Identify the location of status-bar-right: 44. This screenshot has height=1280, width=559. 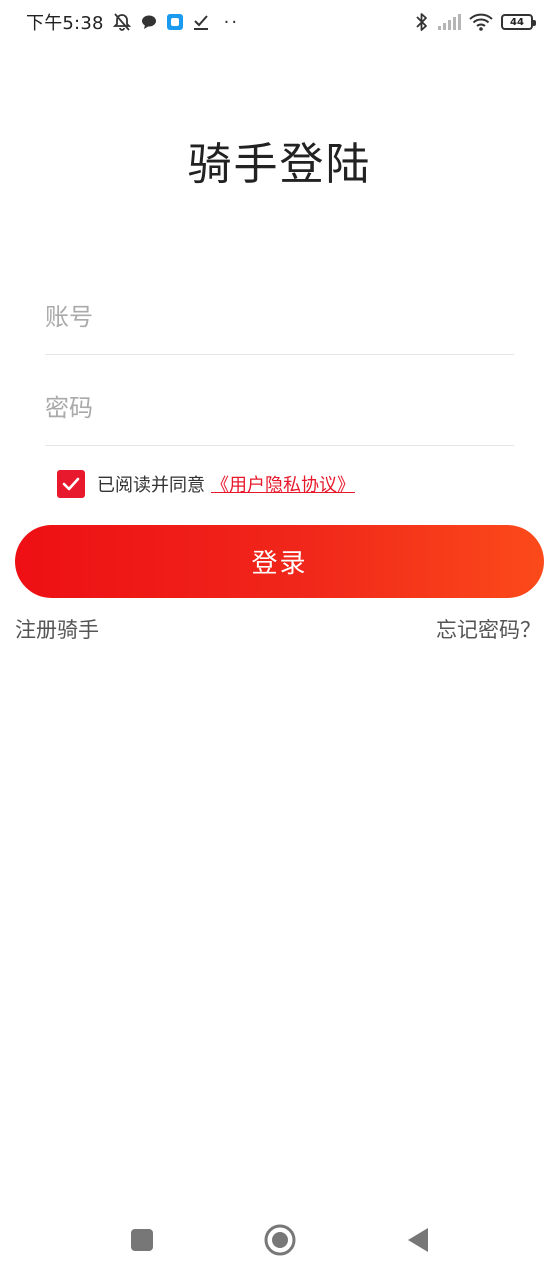
(475, 22).